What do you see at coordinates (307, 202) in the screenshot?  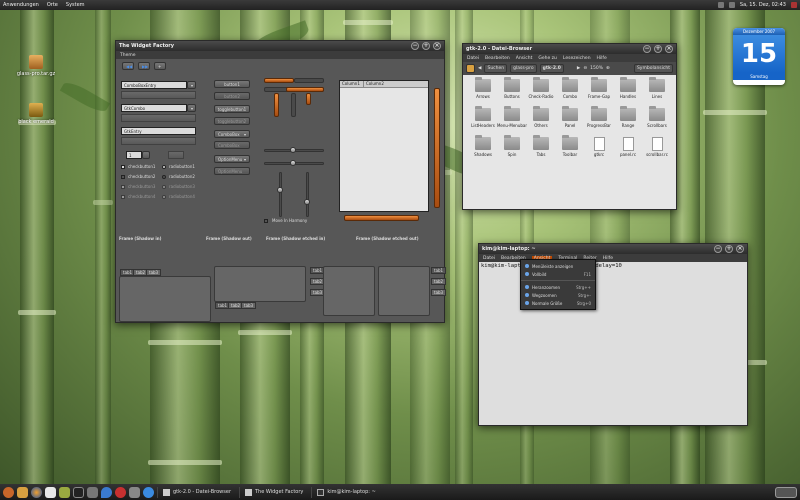 I see `vscale-2-knob` at bounding box center [307, 202].